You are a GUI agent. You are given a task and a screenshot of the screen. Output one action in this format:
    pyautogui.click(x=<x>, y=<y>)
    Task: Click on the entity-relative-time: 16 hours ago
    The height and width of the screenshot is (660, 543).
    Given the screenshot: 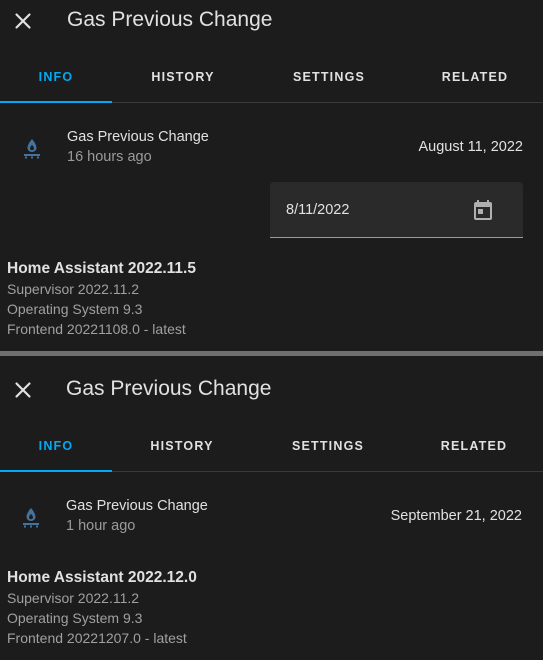 What is the action you would take?
    pyautogui.click(x=109, y=157)
    